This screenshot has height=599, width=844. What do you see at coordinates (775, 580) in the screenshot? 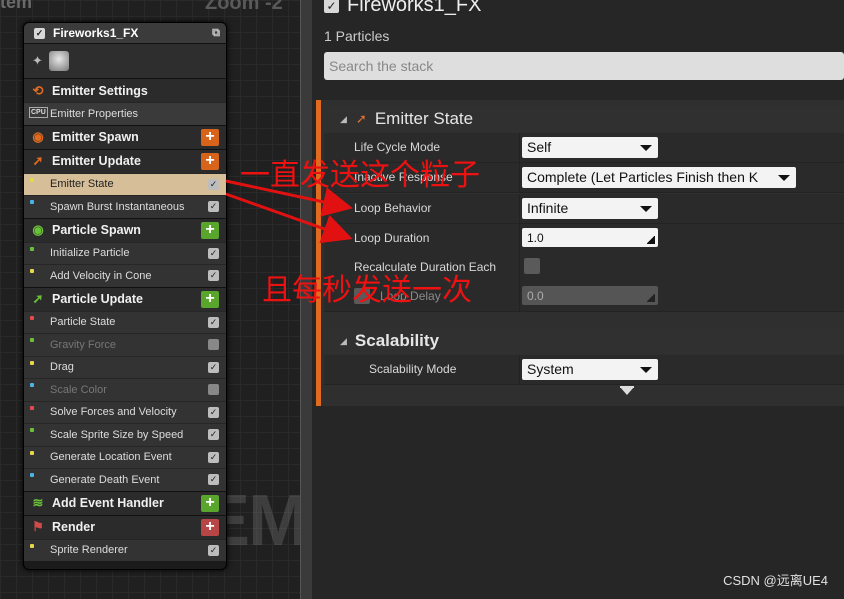
I see `credit-watermark: CSDN @远离UE4` at bounding box center [775, 580].